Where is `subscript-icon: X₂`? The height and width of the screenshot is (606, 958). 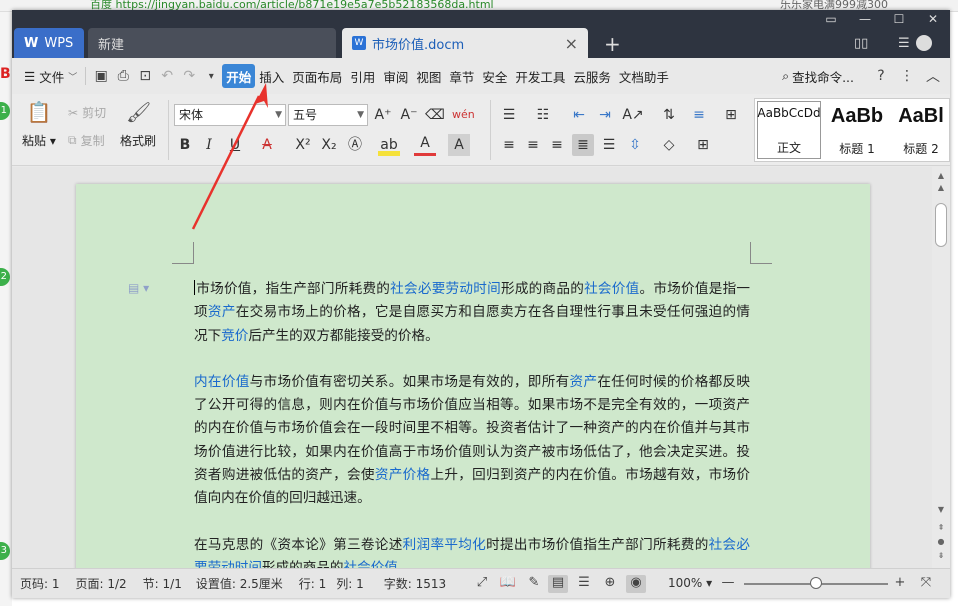
subscript-icon: X₂ is located at coordinates (329, 145).